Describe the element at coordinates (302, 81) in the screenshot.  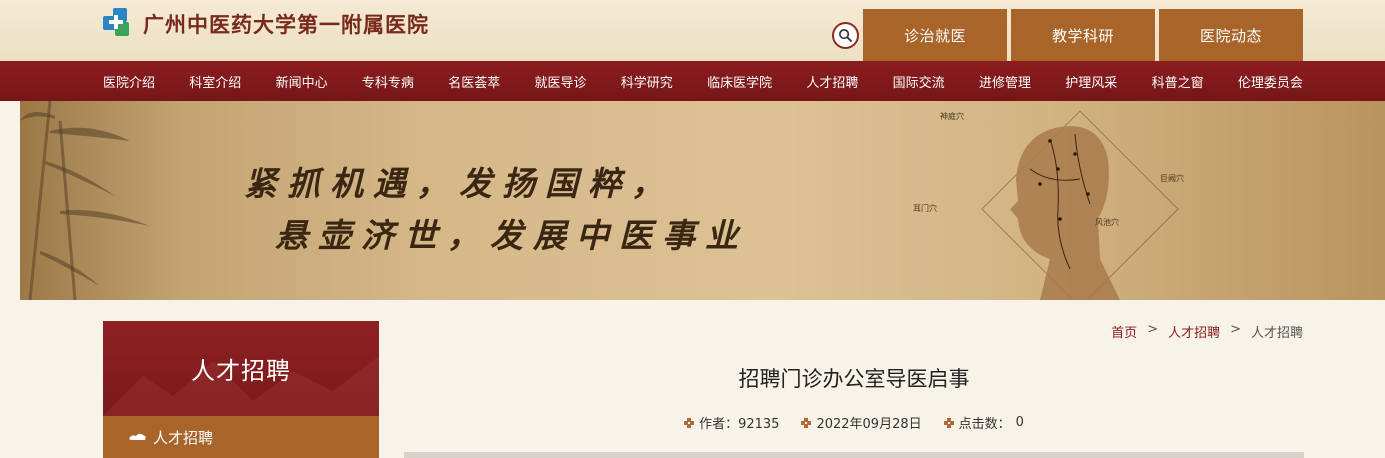
I see `nav-item-news: 新闻中心` at that location.